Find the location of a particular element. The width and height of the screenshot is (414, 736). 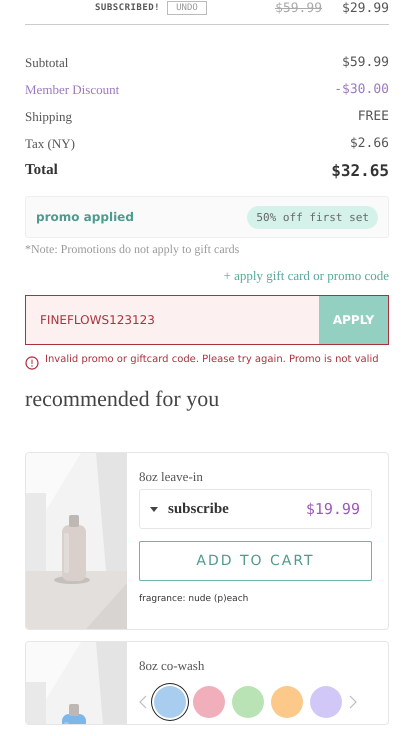

undo-button: UNDO is located at coordinates (187, 8).